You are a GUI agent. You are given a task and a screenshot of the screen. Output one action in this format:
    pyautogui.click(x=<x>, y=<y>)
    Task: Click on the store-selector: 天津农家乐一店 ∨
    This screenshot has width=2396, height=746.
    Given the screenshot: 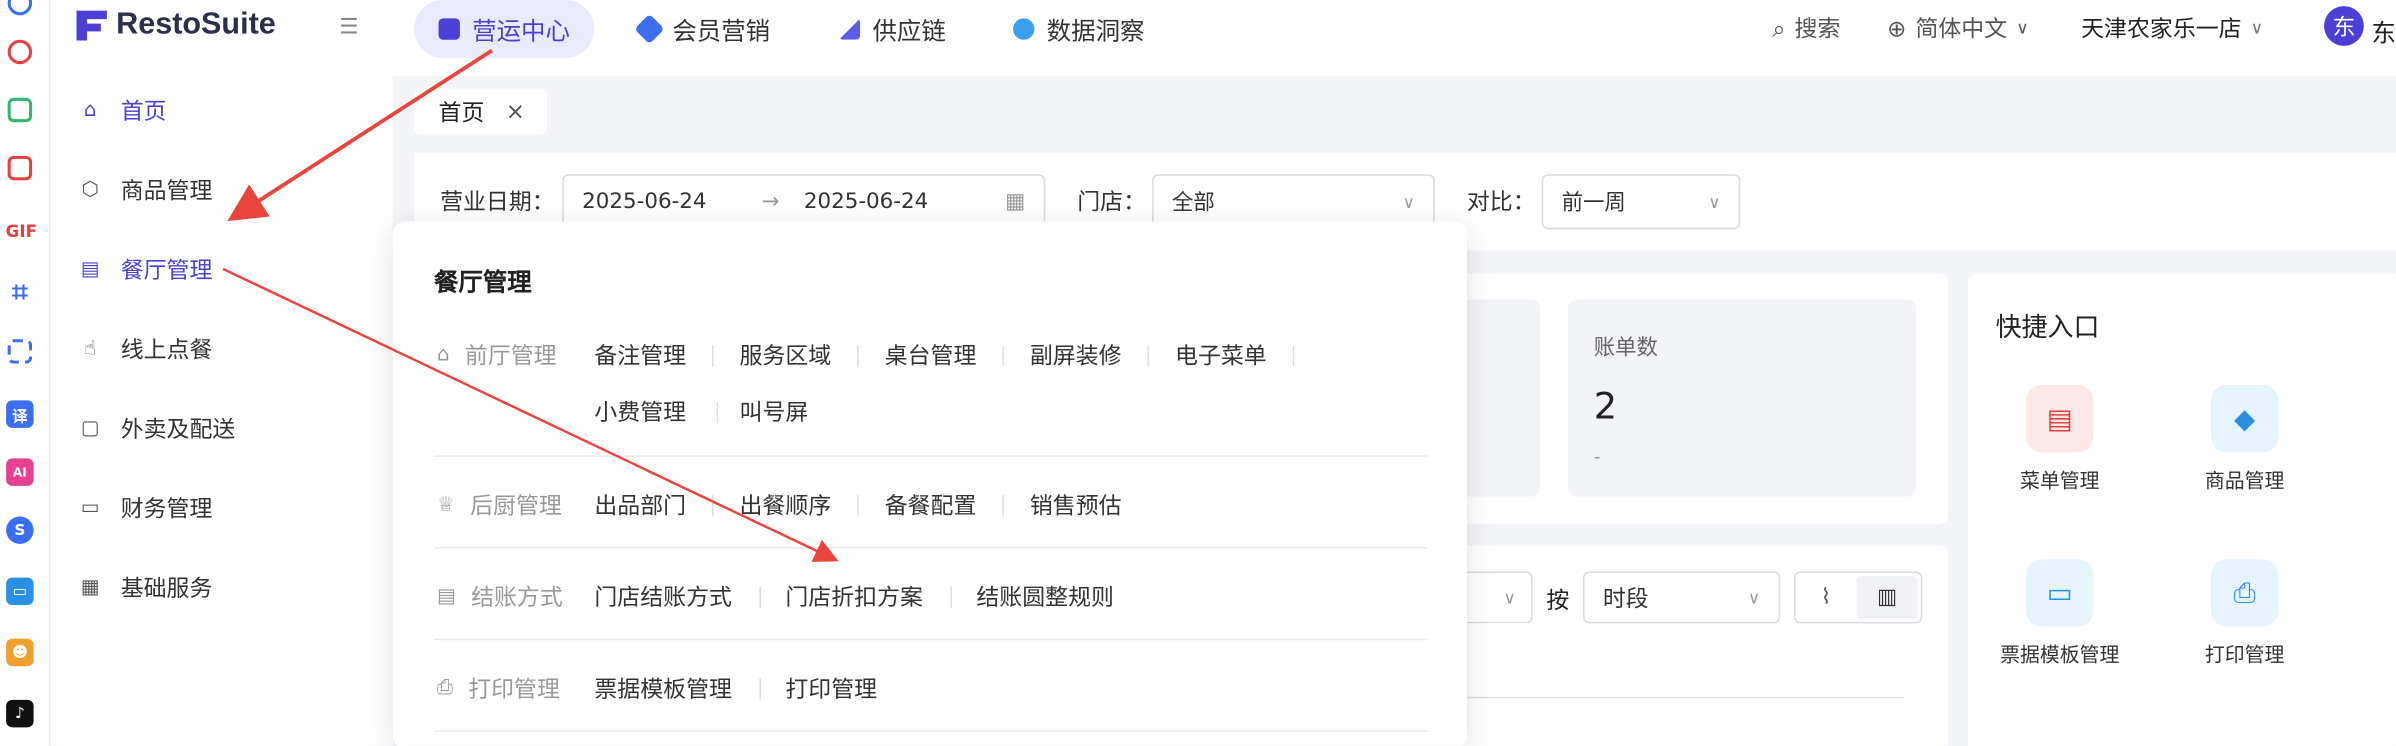 What is the action you would take?
    pyautogui.click(x=2172, y=28)
    